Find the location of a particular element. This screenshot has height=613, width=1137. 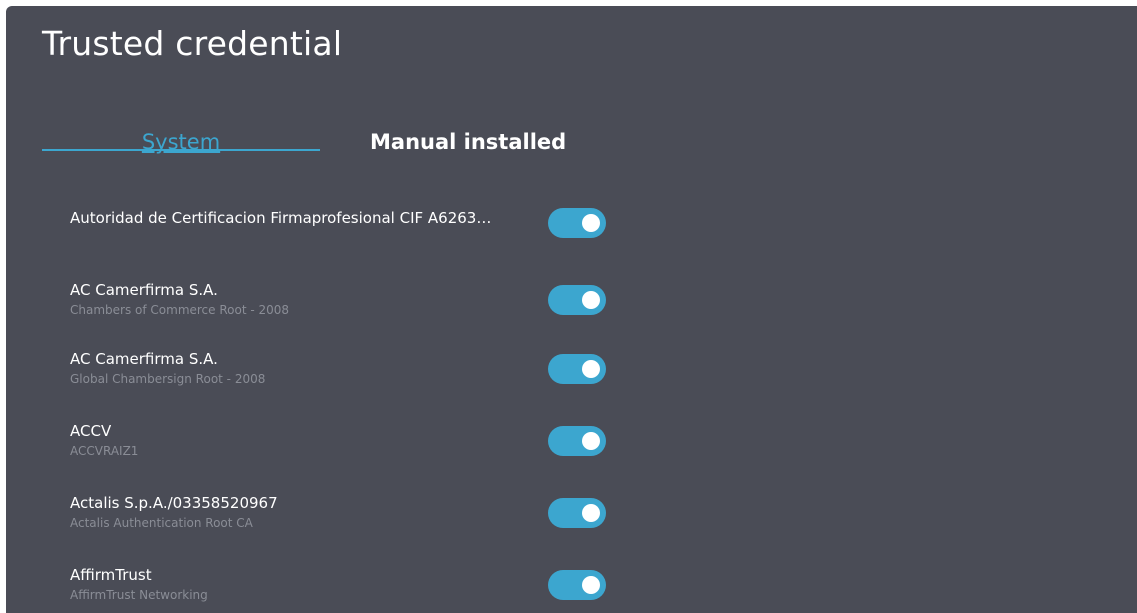

credential-row: AffirmTrust AffirmTrust Networking is located at coordinates (350, 589).